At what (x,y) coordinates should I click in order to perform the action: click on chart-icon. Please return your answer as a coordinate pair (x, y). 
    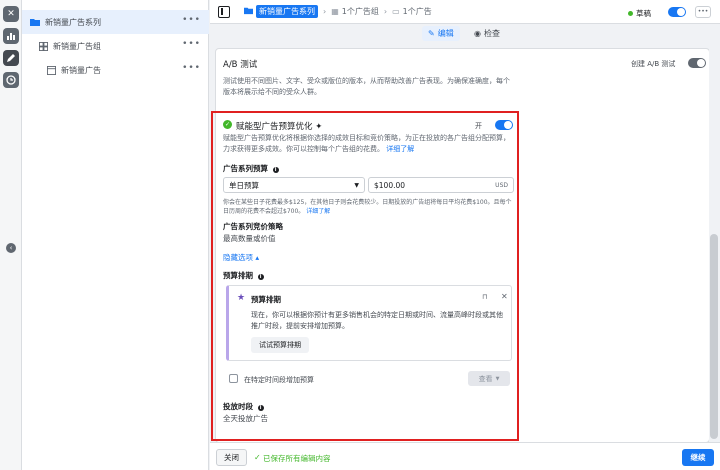
    Looking at the image, I should click on (11, 36).